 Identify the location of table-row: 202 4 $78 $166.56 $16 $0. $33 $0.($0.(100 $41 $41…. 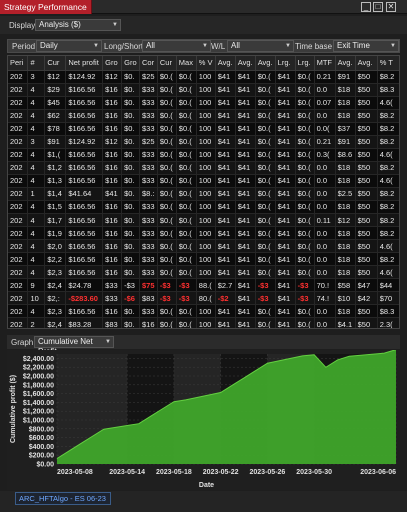
(203, 129).